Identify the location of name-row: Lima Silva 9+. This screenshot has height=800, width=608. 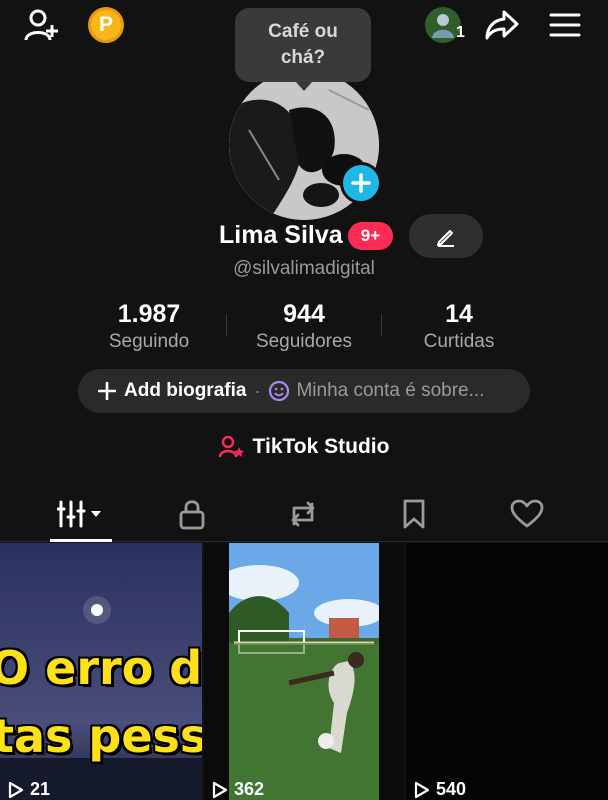
(304, 236).